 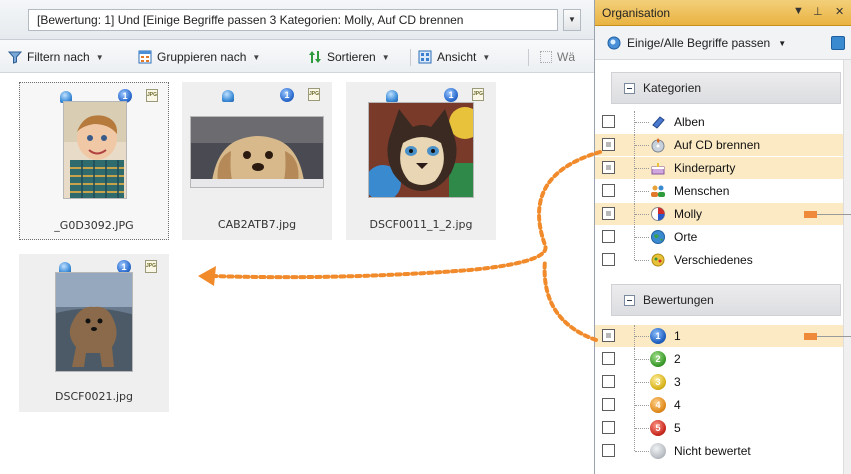 I want to click on pin-icon: ⊥, so click(x=818, y=11).